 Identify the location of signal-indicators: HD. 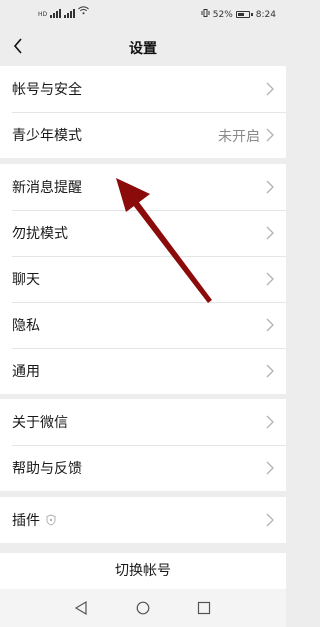
(63, 12).